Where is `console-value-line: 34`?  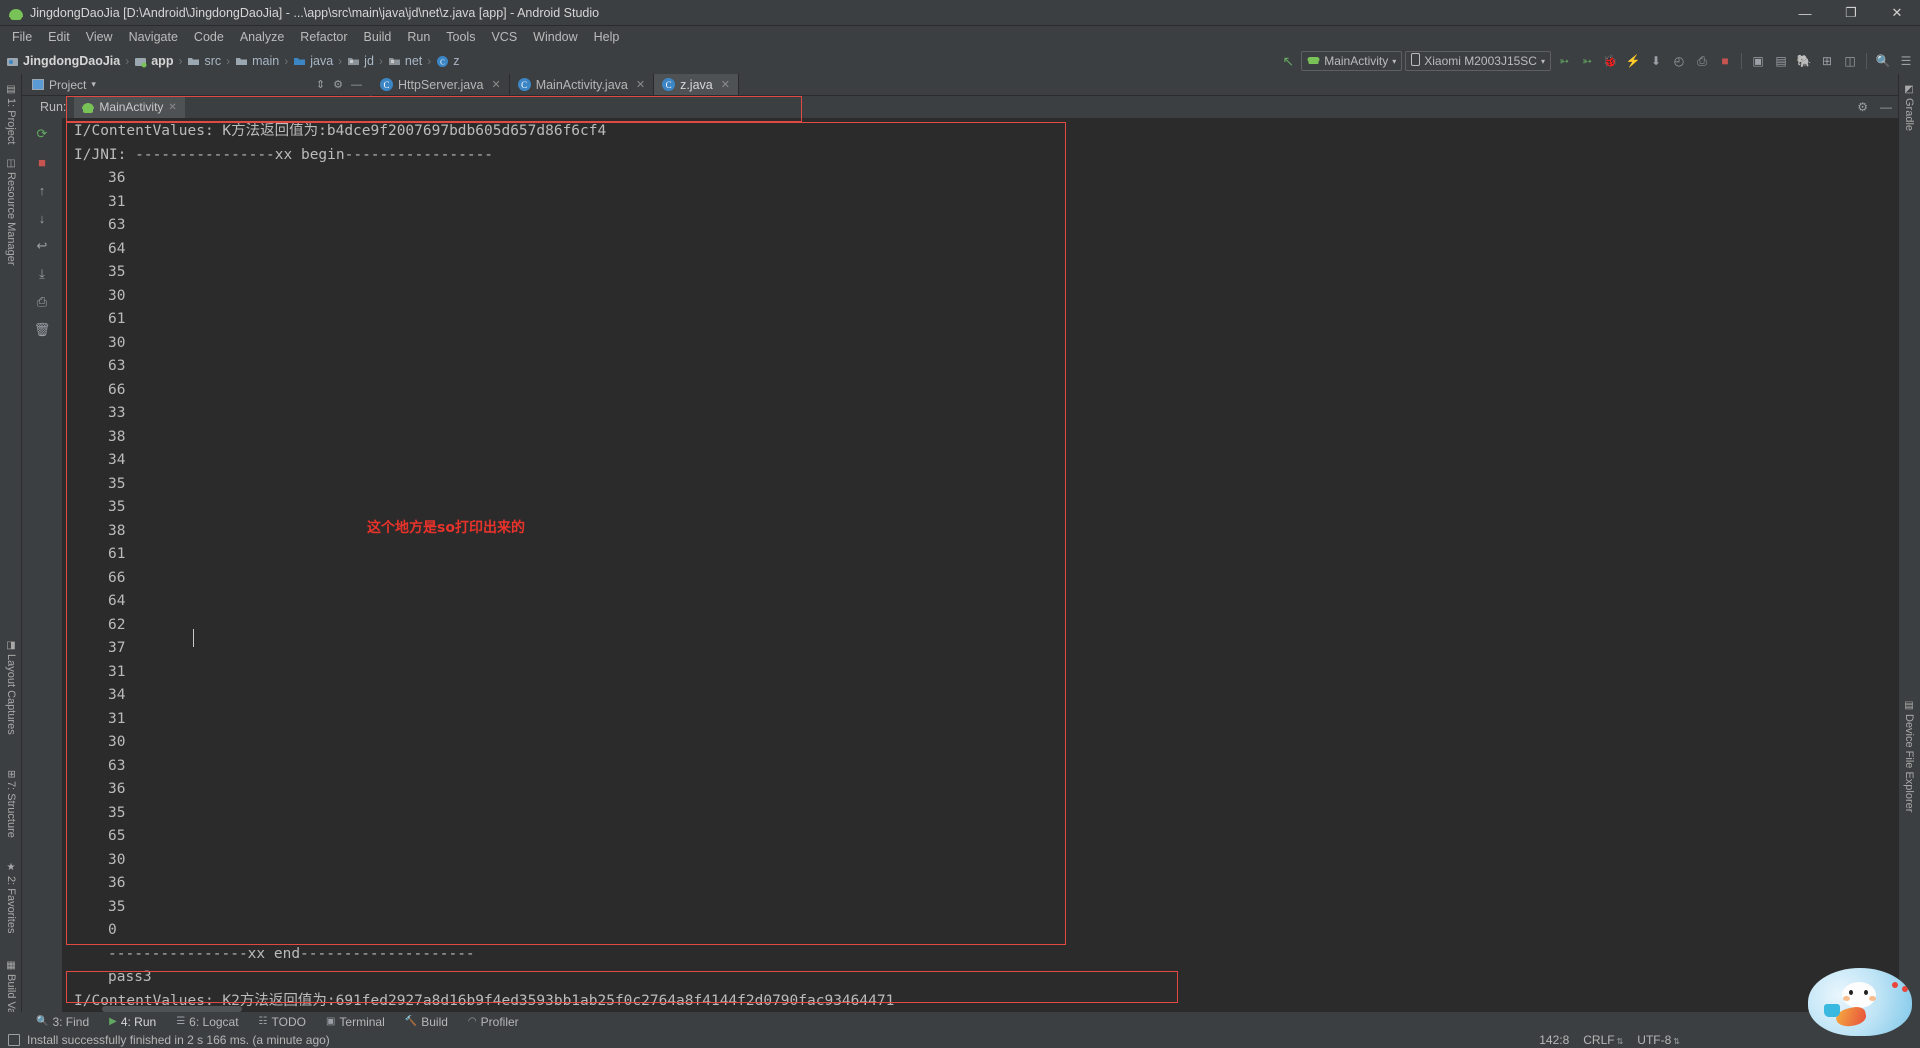
console-value-line: 34 is located at coordinates (117, 460).